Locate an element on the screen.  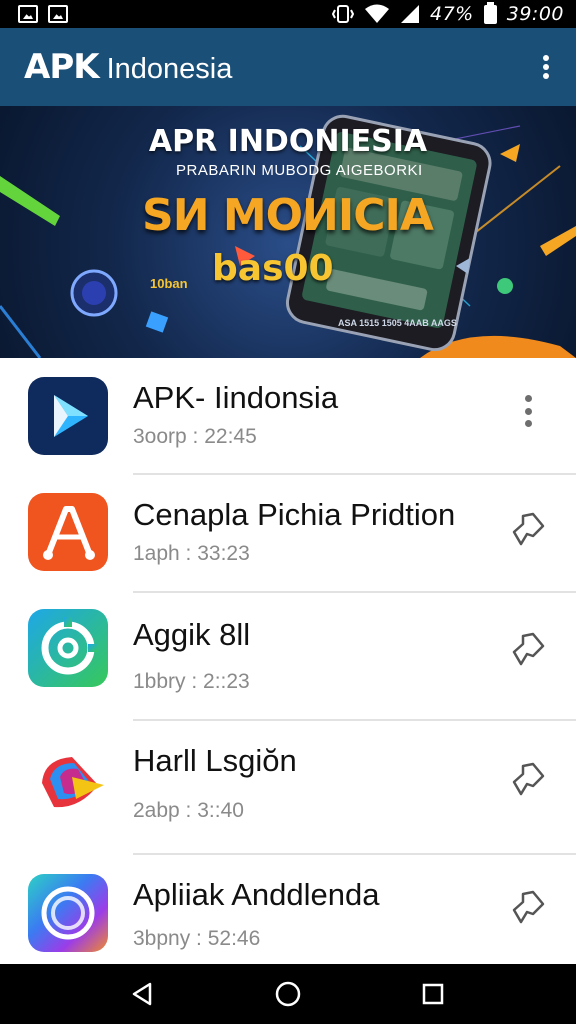
app-subtitle: 1aph : 33:23 is located at coordinates (191, 553).